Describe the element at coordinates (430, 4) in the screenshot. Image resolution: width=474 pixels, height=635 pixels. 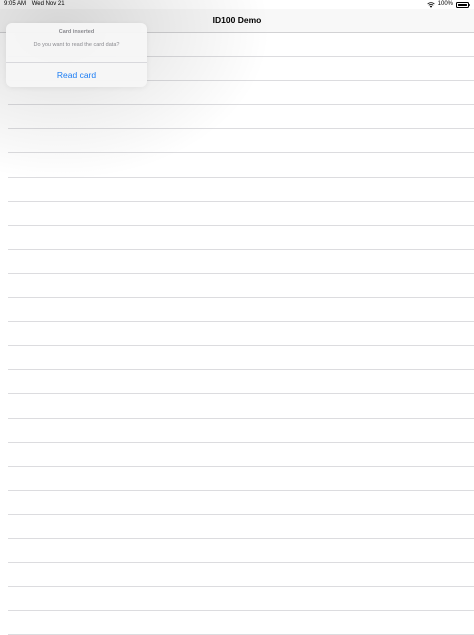
I see `wifi-icon` at that location.